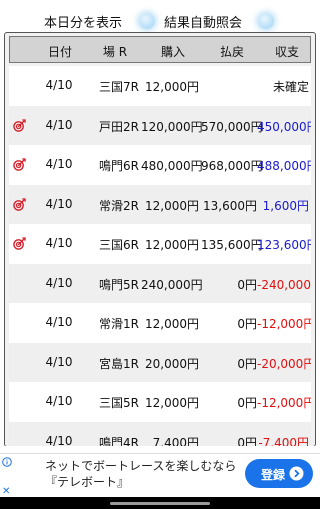  Describe the element at coordinates (160, 18) in the screenshot. I see `top-controls: 本日分を表示 結果自動照会` at that location.